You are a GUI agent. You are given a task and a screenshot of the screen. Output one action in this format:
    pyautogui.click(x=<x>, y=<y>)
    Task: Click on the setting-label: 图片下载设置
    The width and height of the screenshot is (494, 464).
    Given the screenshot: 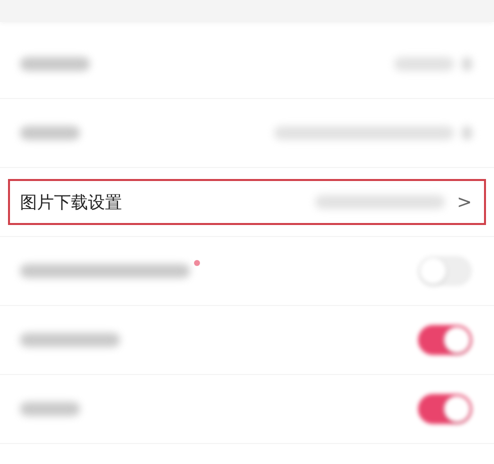 What is the action you would take?
    pyautogui.click(x=71, y=202)
    